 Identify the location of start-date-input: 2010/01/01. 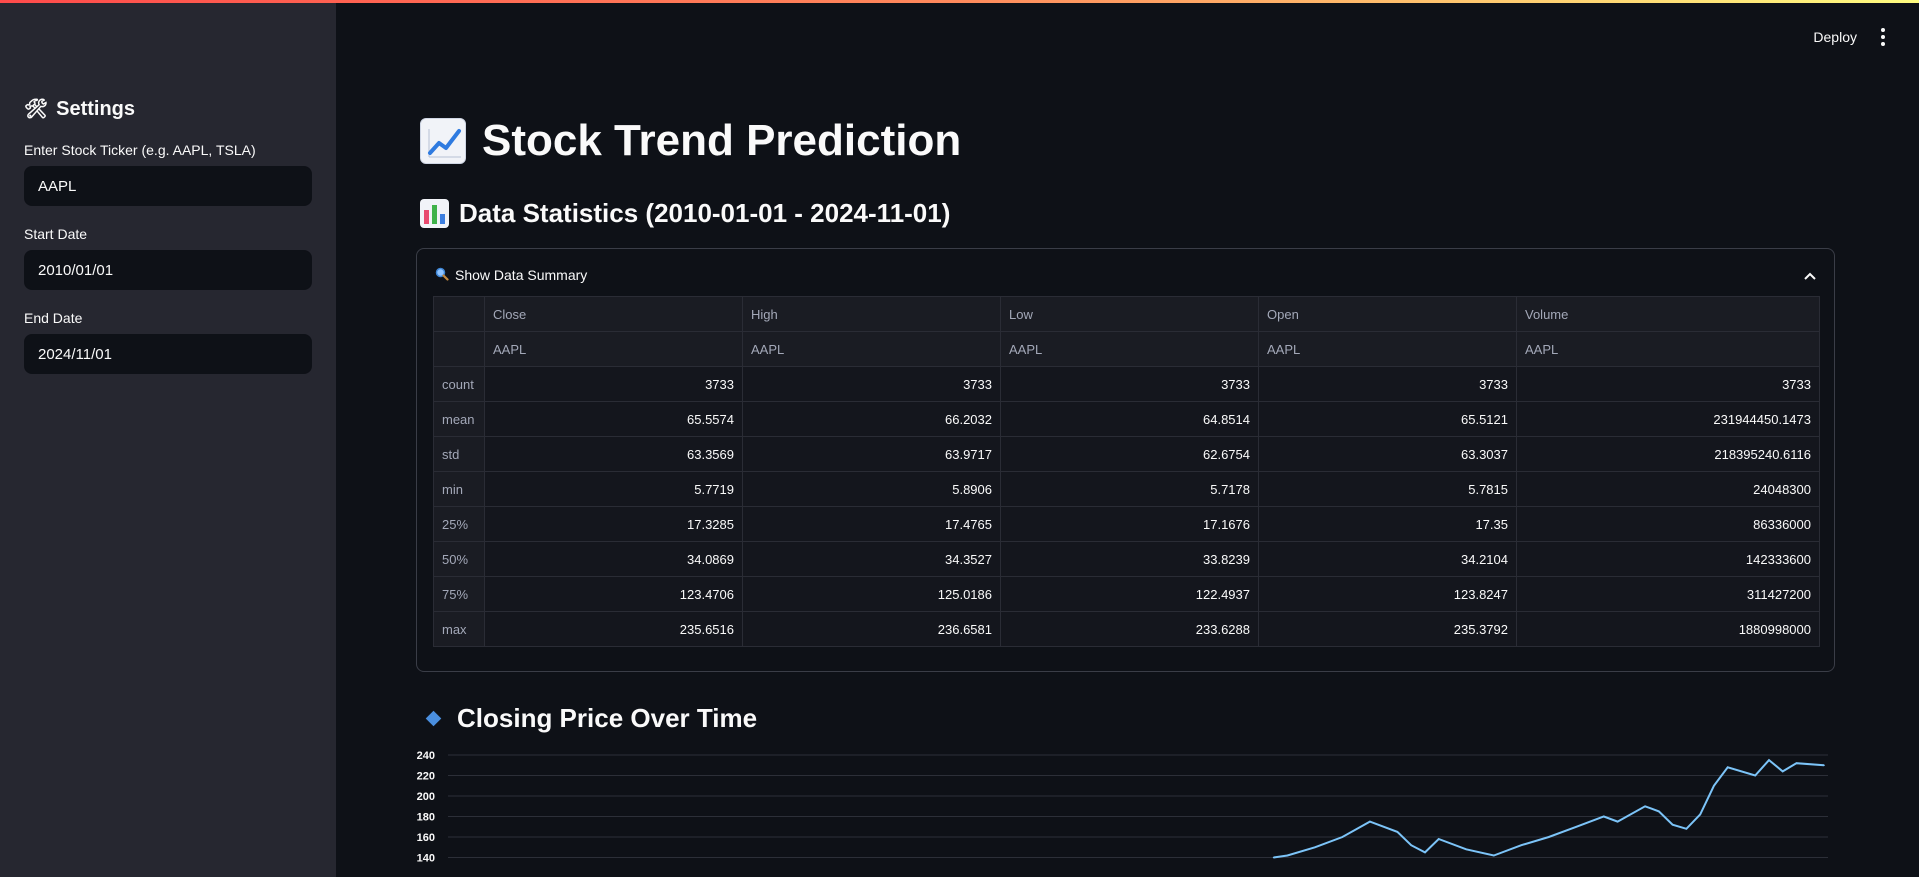
(168, 270).